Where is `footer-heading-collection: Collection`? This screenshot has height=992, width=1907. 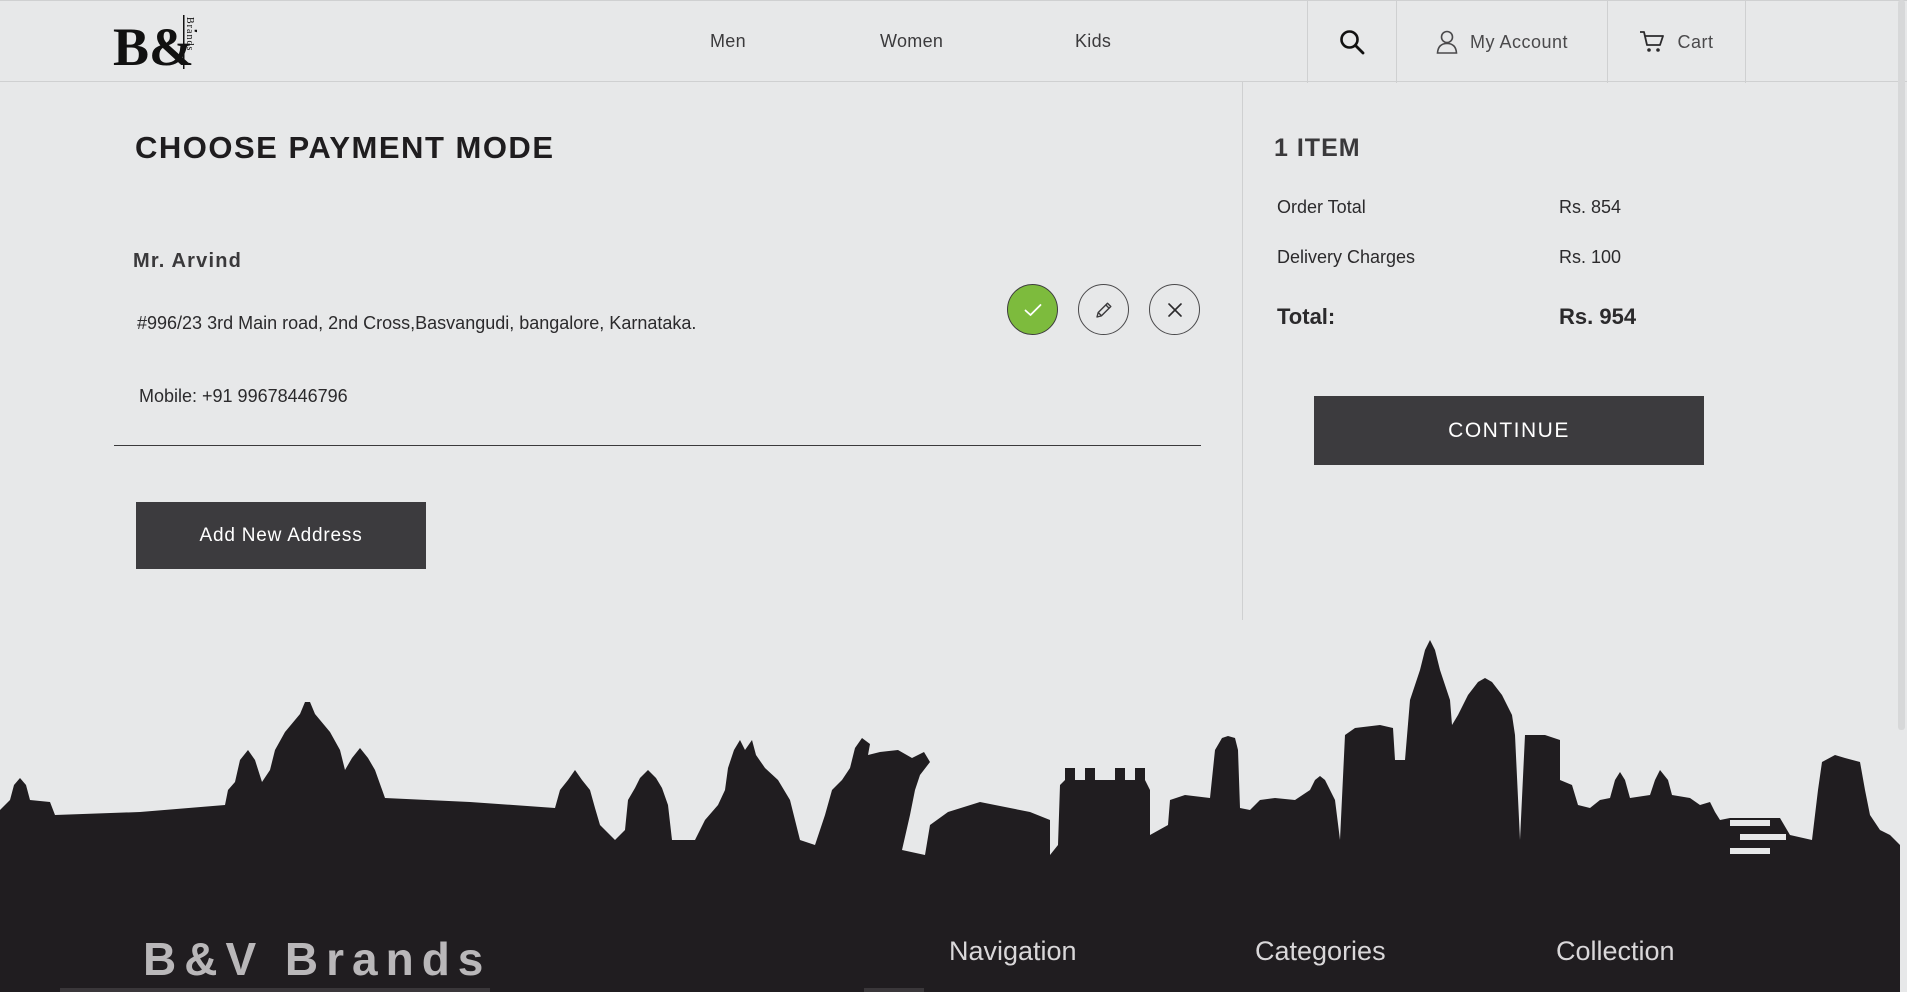
footer-heading-collection: Collection is located at coordinates (1615, 951).